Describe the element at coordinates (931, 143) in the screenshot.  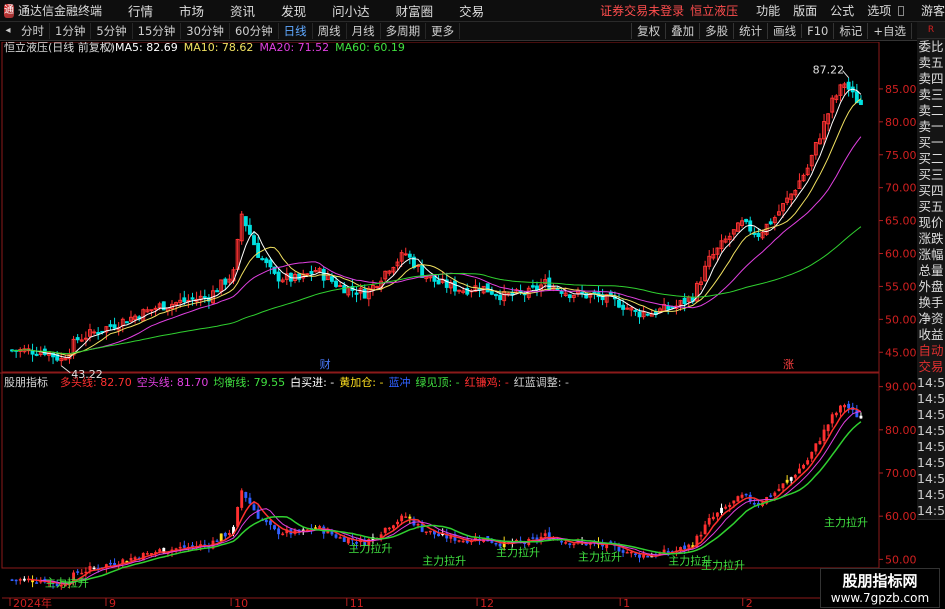
I see `side-panel-button: 买一` at that location.